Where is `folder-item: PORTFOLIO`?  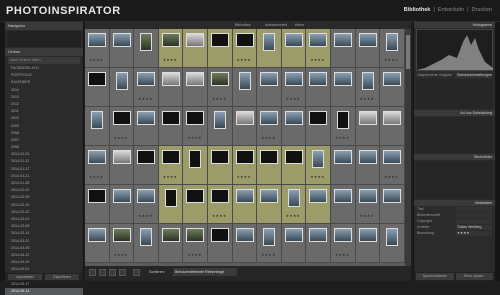
folder-item: PORTFOLIO is located at coordinates (44, 75).